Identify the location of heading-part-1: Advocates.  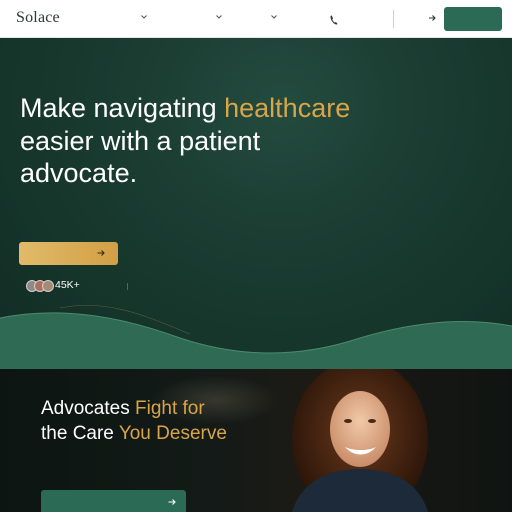
(88, 408).